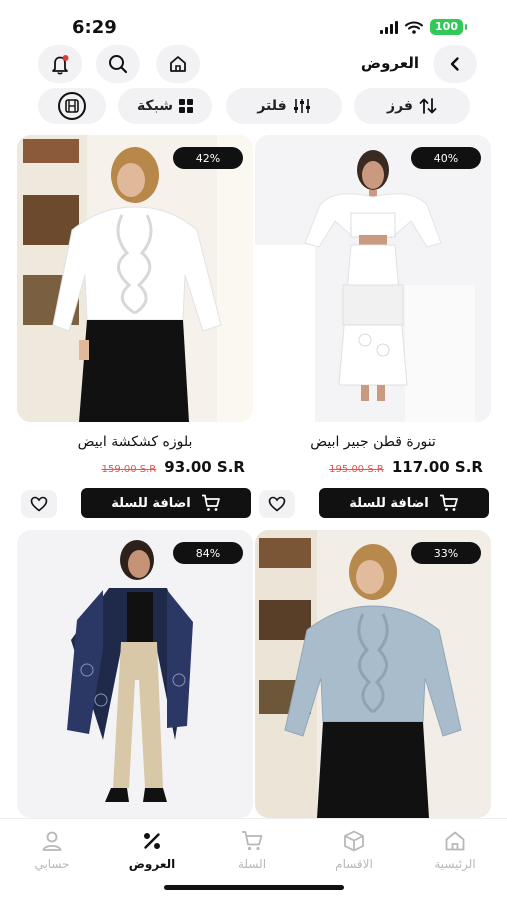 The width and height of the screenshot is (507, 900). What do you see at coordinates (152, 864) in the screenshot?
I see `tab-label: العروض` at bounding box center [152, 864].